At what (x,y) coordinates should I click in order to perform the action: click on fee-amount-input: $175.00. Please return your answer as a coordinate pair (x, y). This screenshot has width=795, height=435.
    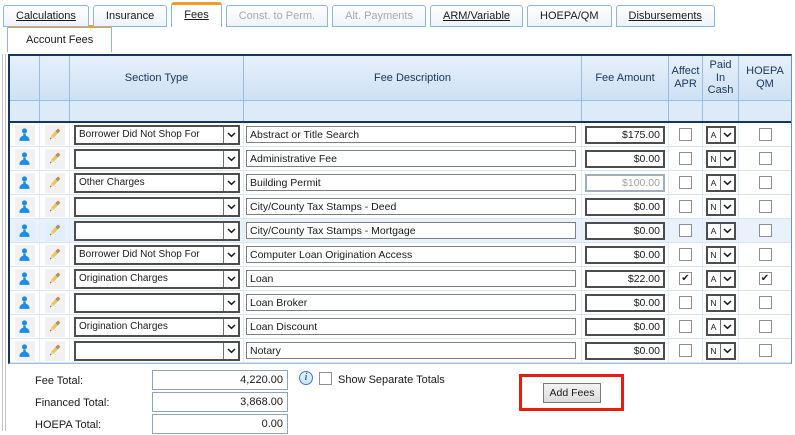
    Looking at the image, I should click on (625, 134).